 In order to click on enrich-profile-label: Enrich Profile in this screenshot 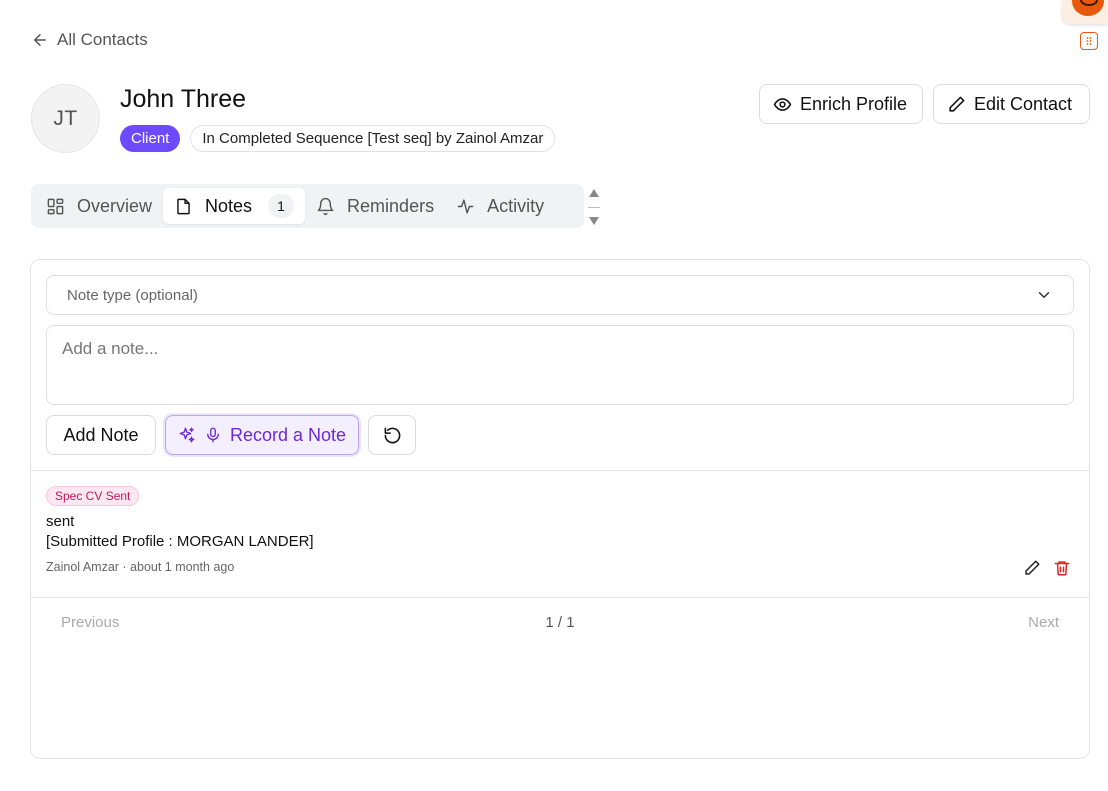, I will do `click(854, 103)`.